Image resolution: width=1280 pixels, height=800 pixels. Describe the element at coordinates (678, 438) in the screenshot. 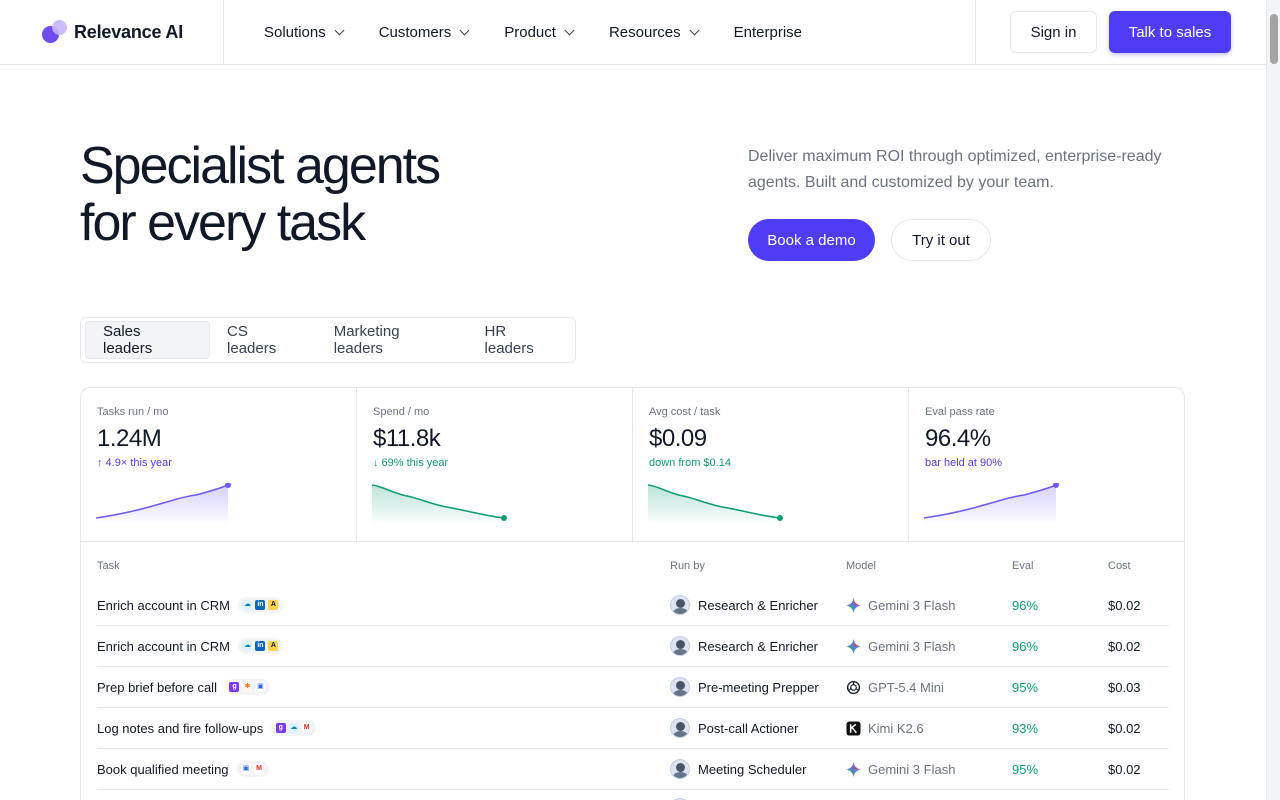

I see `stat-value: $0.09` at that location.